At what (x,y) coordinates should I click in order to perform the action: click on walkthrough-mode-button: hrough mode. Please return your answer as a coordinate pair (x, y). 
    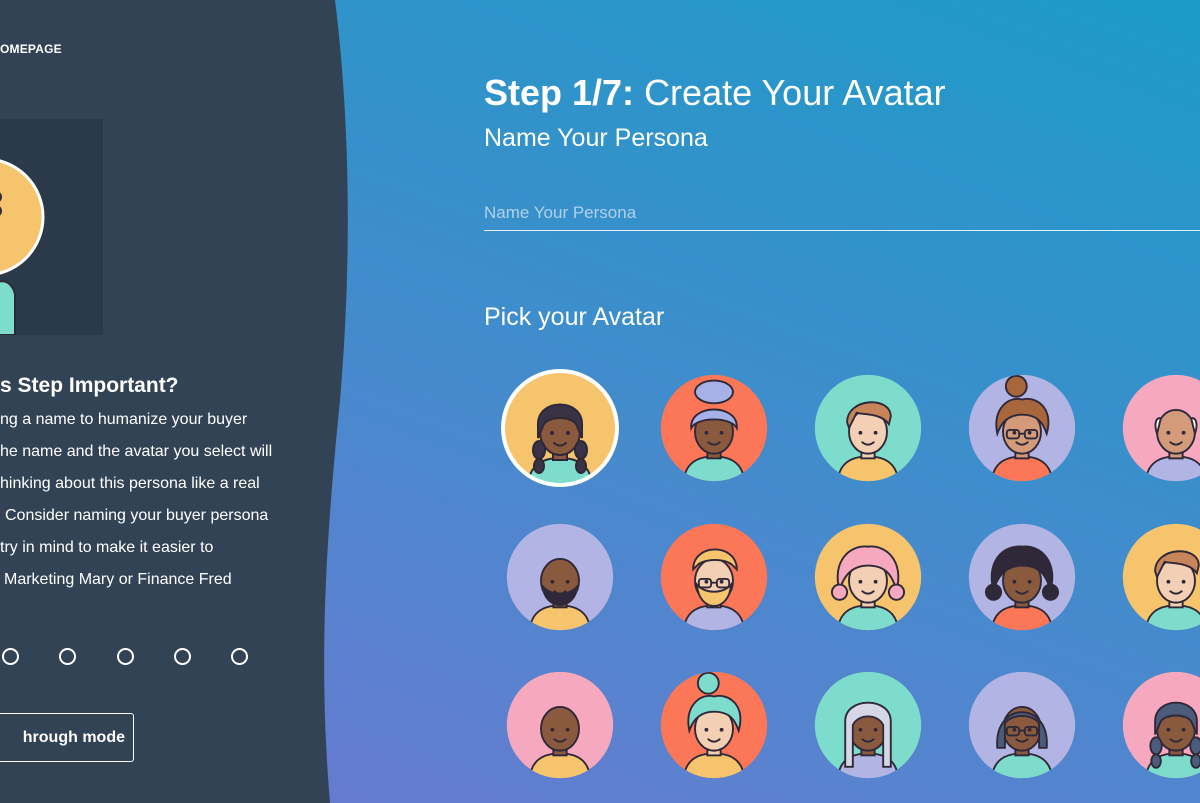
    Looking at the image, I should click on (67, 737).